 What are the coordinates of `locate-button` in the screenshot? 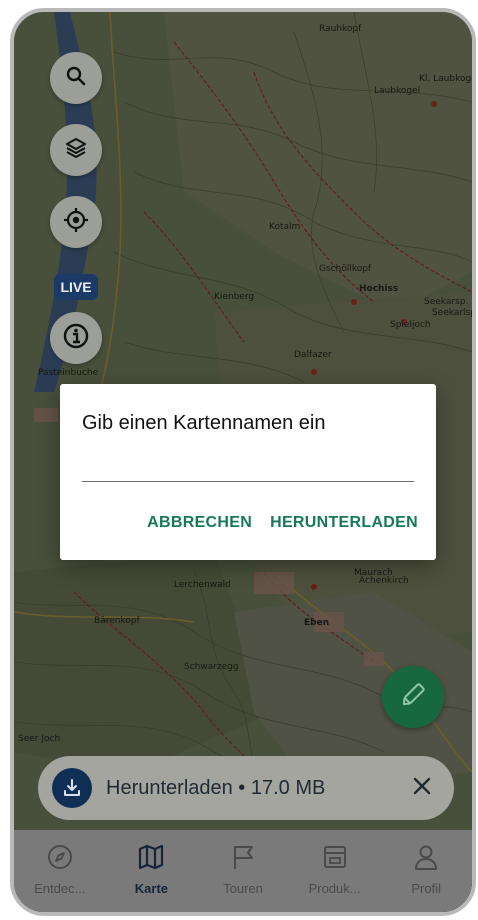 It's located at (76, 222).